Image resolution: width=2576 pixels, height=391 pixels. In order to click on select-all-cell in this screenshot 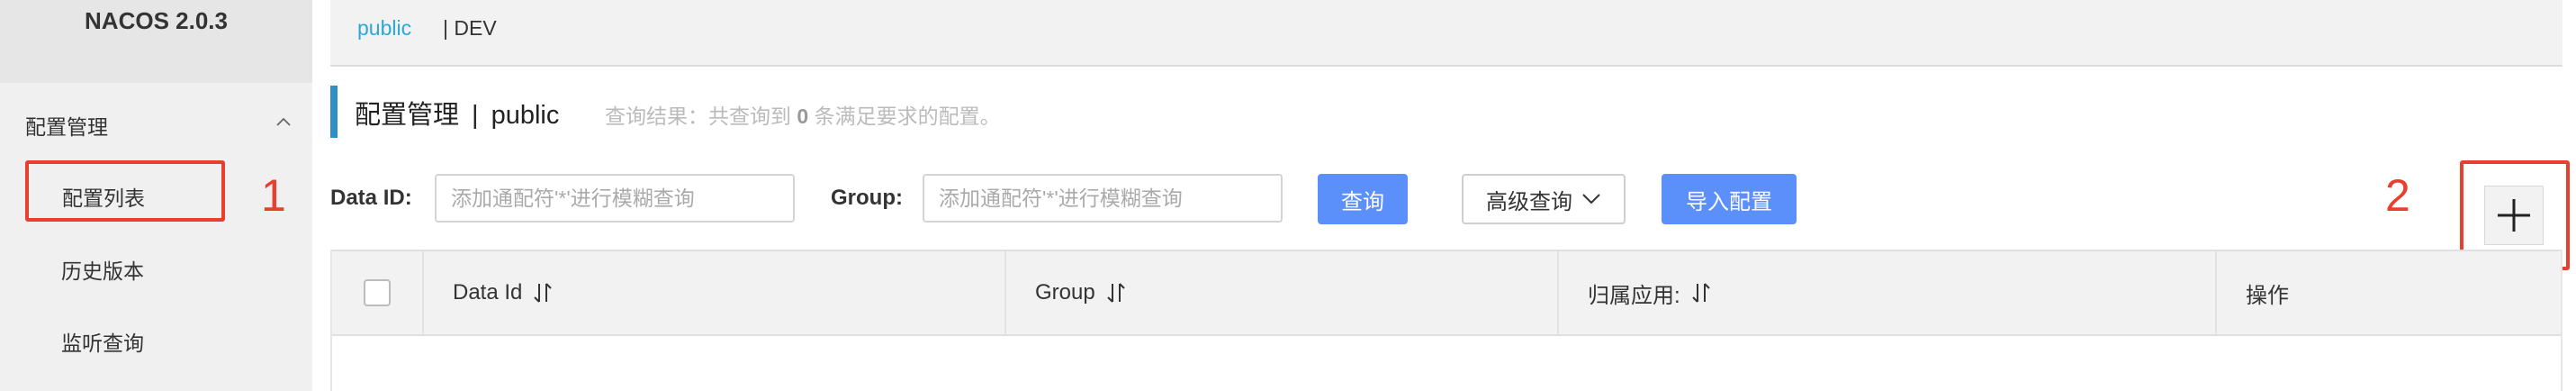, I will do `click(378, 293)`.